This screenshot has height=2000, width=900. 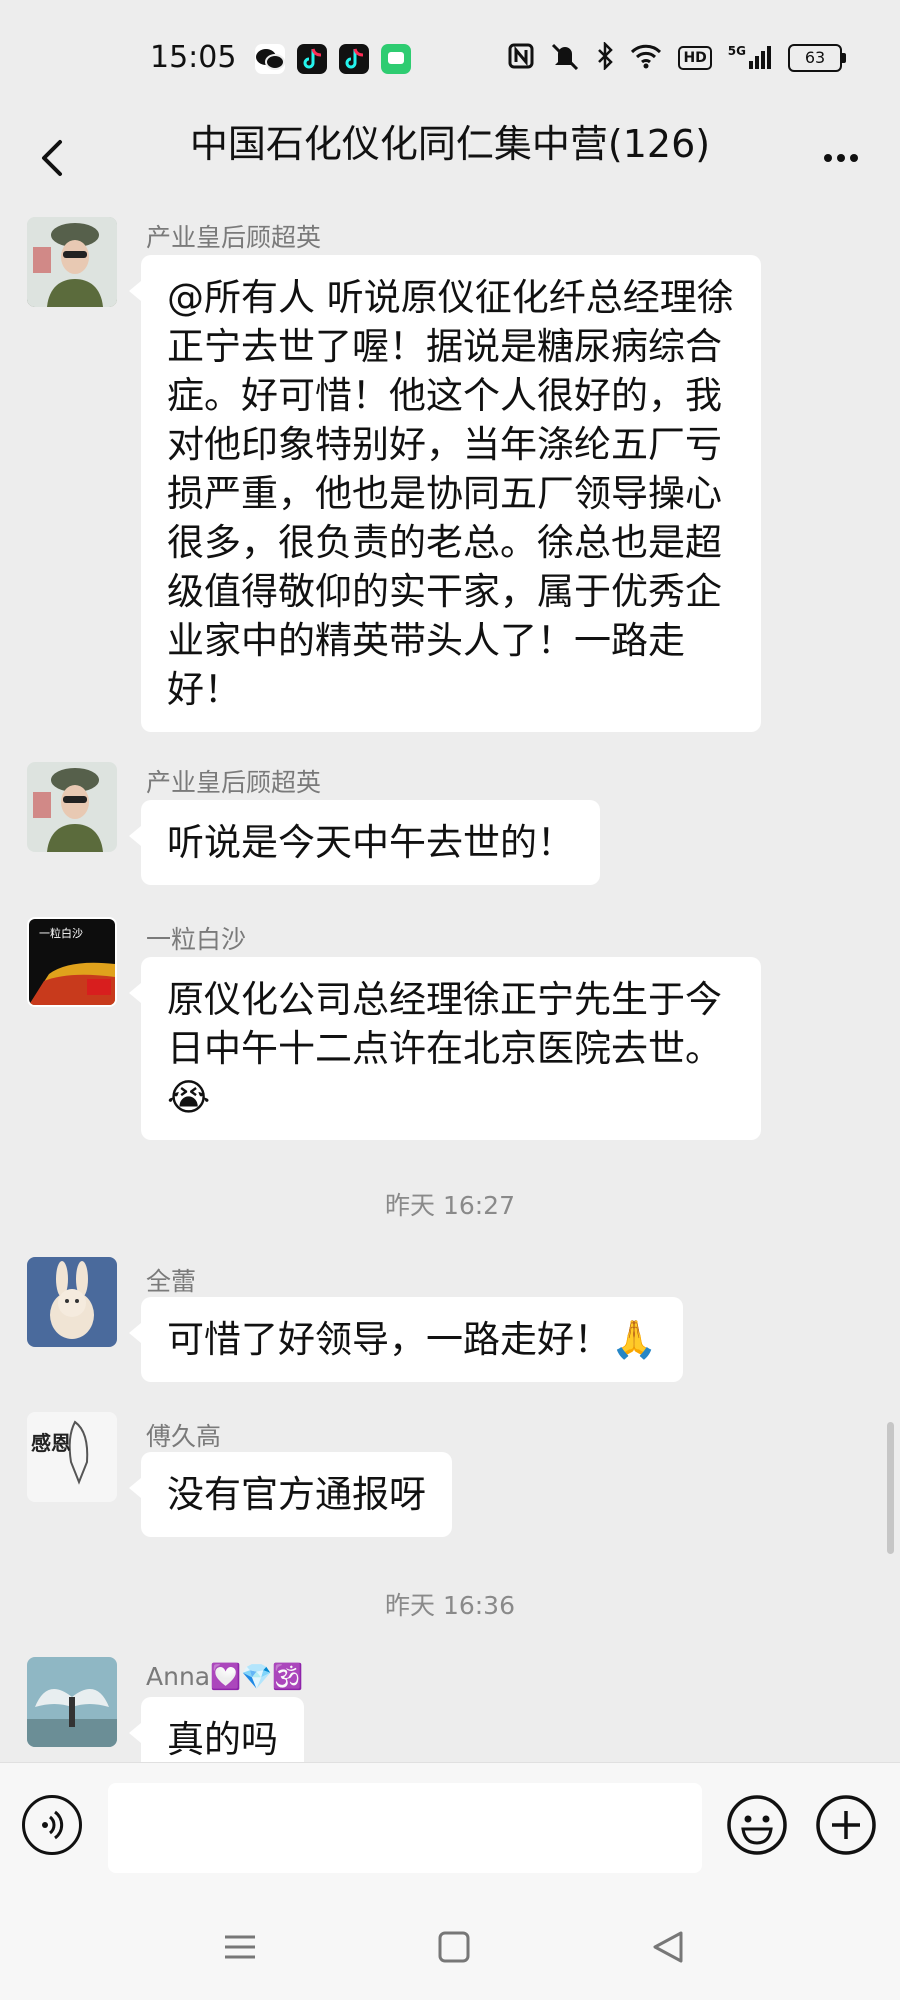 I want to click on message-bubble: 原仪化公司总经理徐正宁先生于今日中午十二点许在北京医院去世。😭, so click(x=445, y=1048).